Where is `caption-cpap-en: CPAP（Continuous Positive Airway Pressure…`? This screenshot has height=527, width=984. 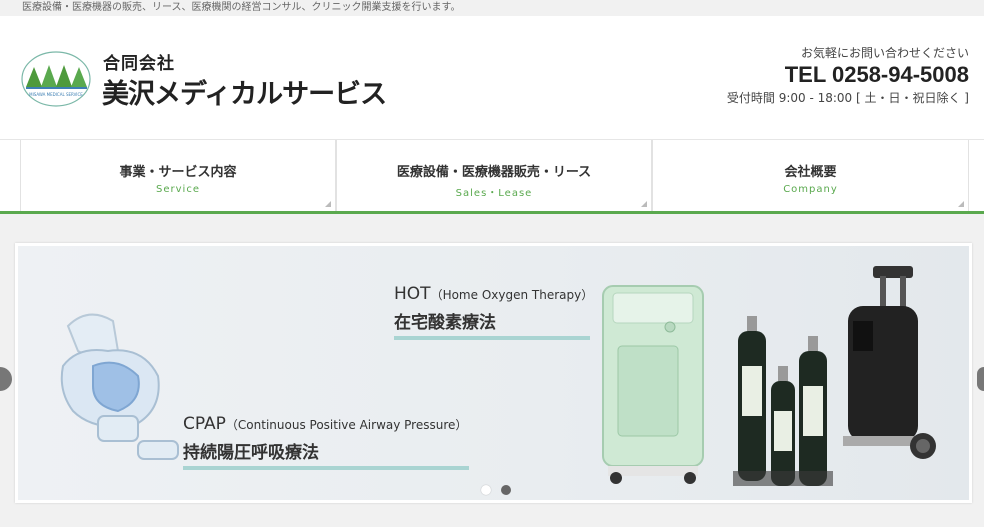
caption-cpap-en: CPAP（Continuous Positive Airway Pressure… is located at coordinates (325, 424).